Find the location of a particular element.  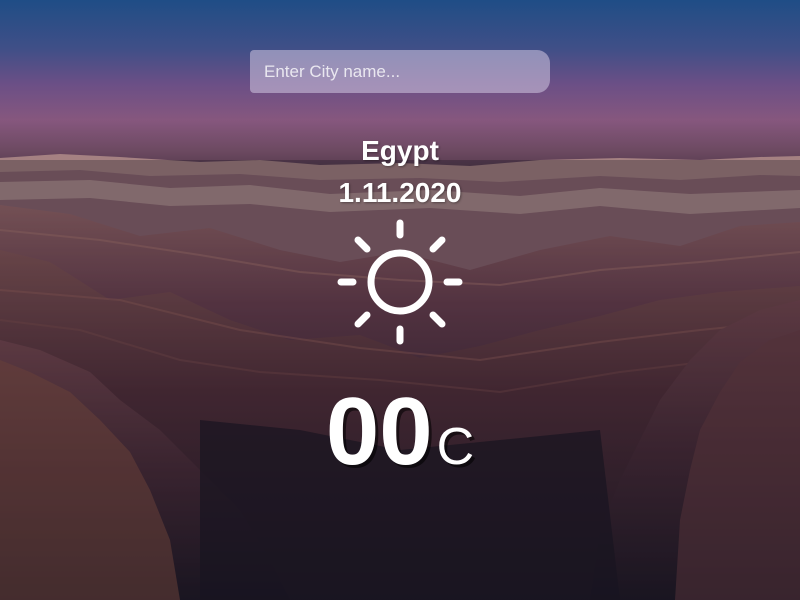

city-search-input is located at coordinates (400, 71).